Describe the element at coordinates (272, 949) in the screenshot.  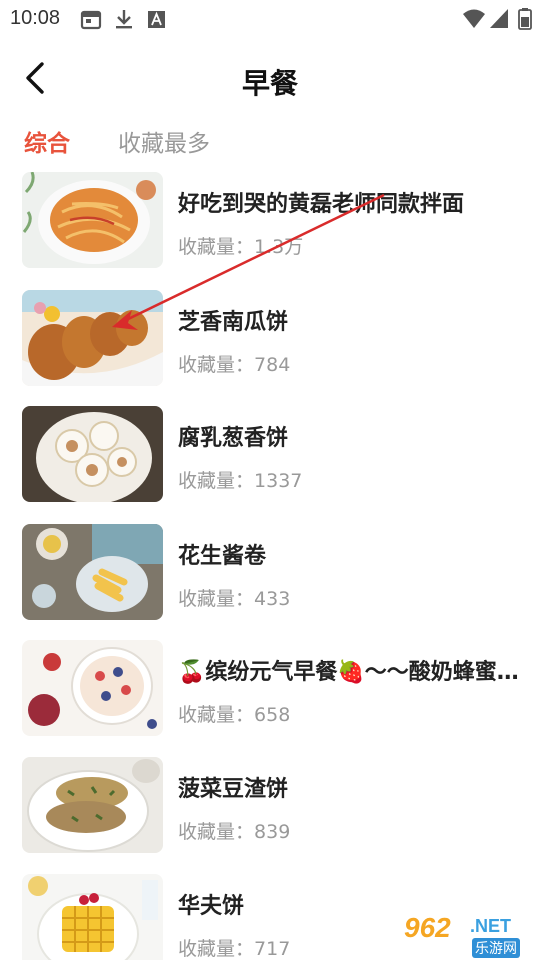
I see `favorites-value: 717` at that location.